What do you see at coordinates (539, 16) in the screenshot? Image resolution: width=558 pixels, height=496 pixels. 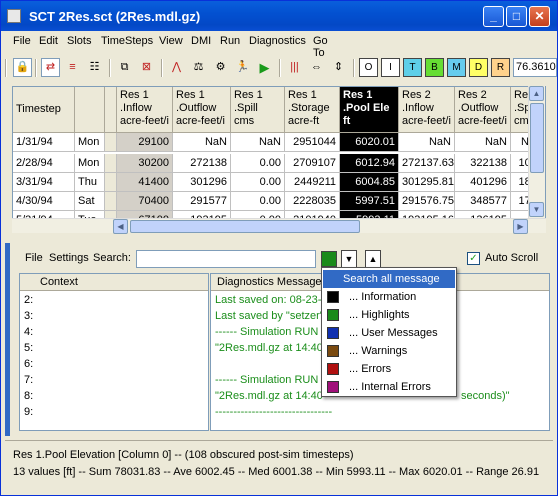 I see `close-button: ✕` at bounding box center [539, 16].